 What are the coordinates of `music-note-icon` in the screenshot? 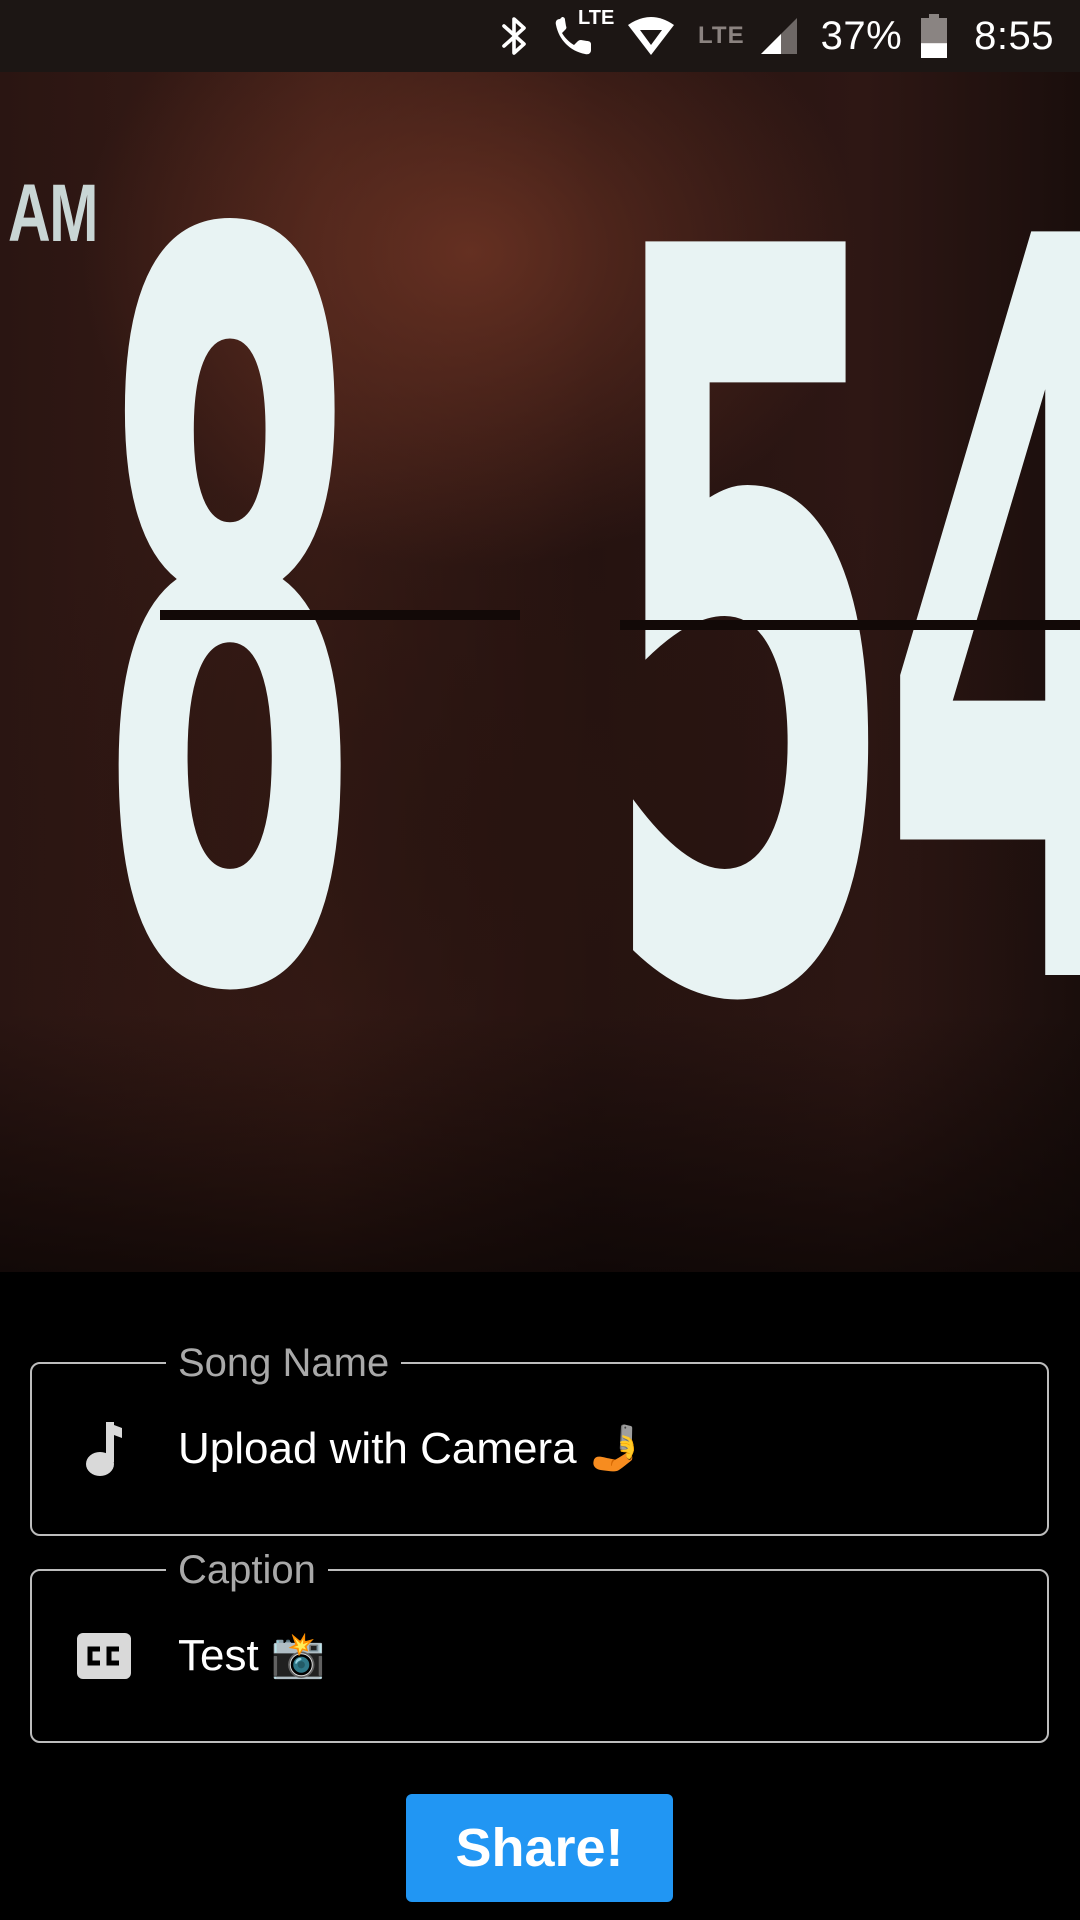 It's located at (104, 1449).